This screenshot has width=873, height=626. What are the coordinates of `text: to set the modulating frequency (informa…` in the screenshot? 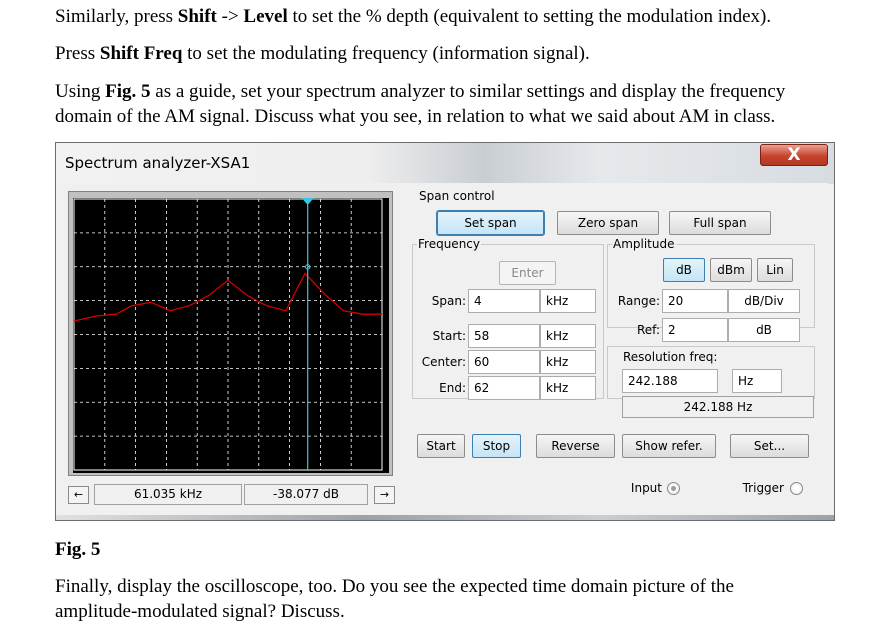 It's located at (386, 53).